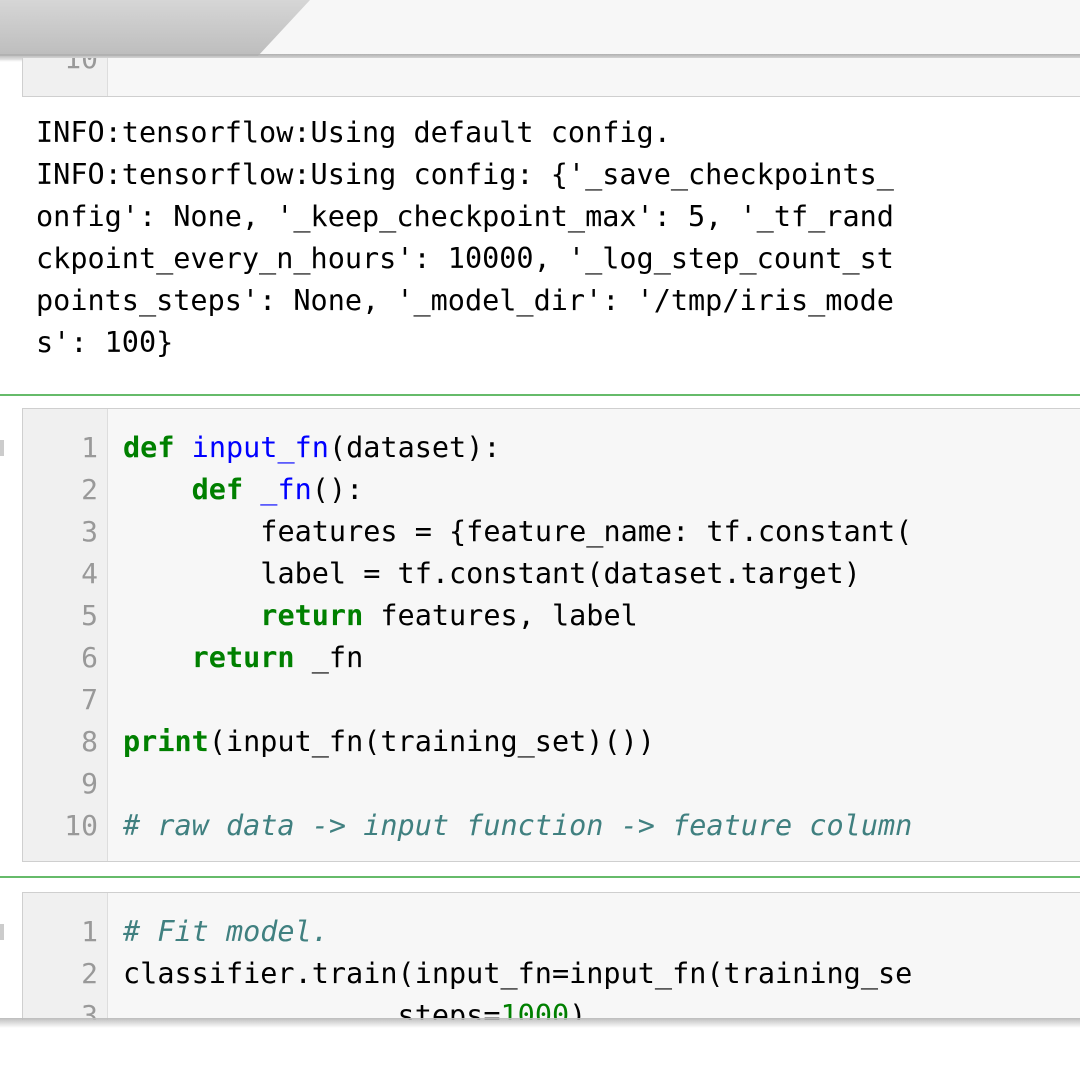  What do you see at coordinates (560, 573) in the screenshot?
I see `code-text: label = tf.constant(dataset.target)` at bounding box center [560, 573].